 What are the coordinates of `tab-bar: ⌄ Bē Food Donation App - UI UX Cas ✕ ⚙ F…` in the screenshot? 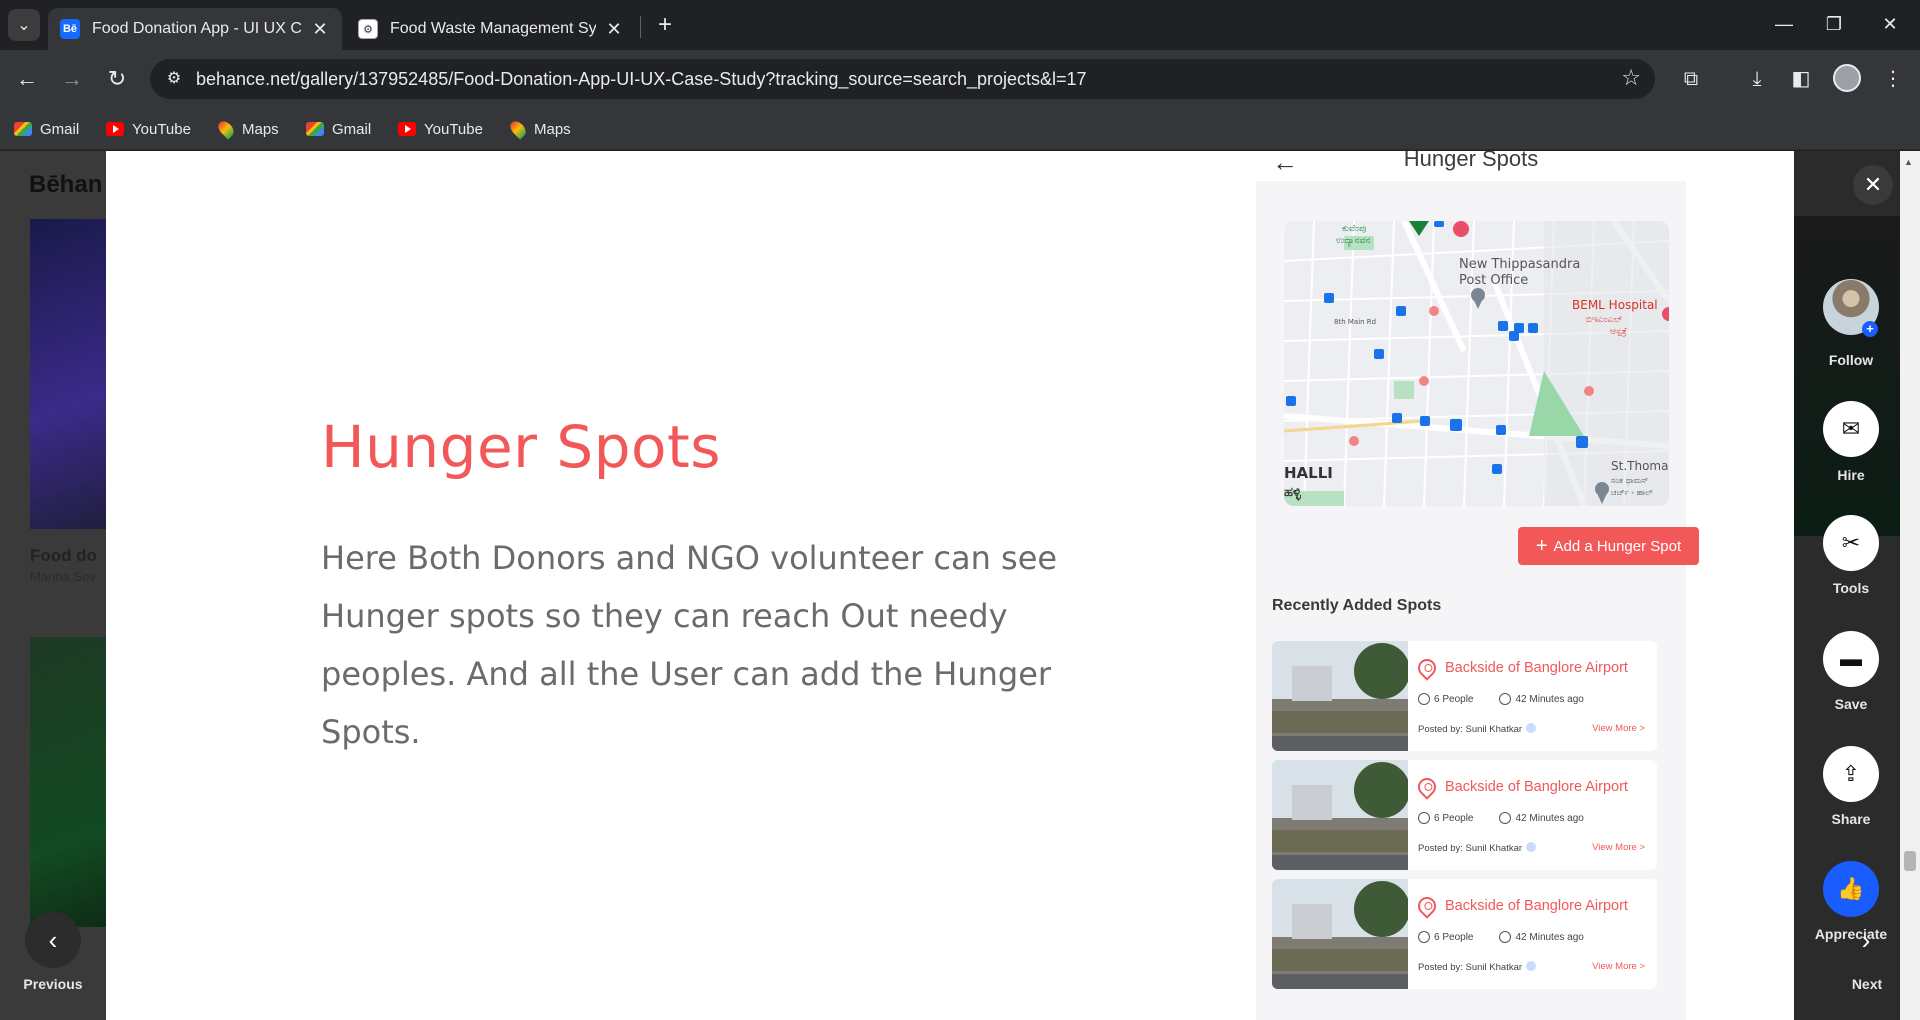 It's located at (960, 25).